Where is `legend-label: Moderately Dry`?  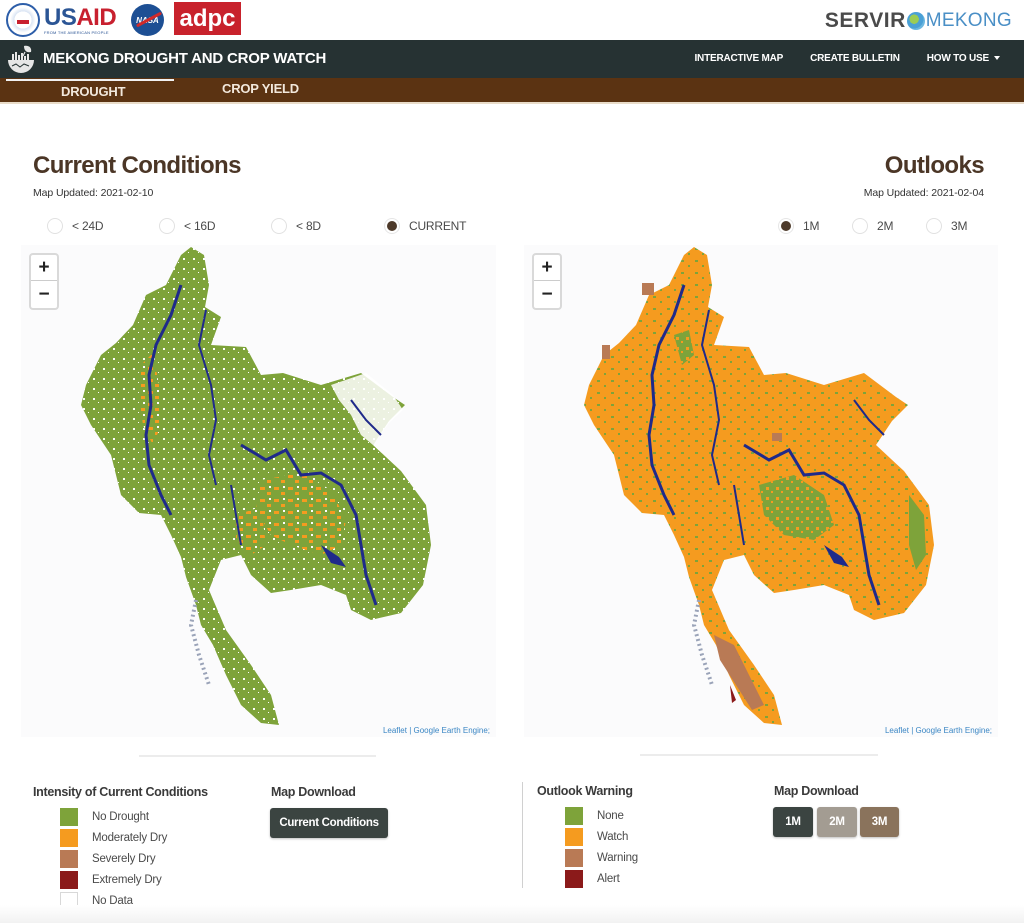
legend-label: Moderately Dry is located at coordinates (130, 838).